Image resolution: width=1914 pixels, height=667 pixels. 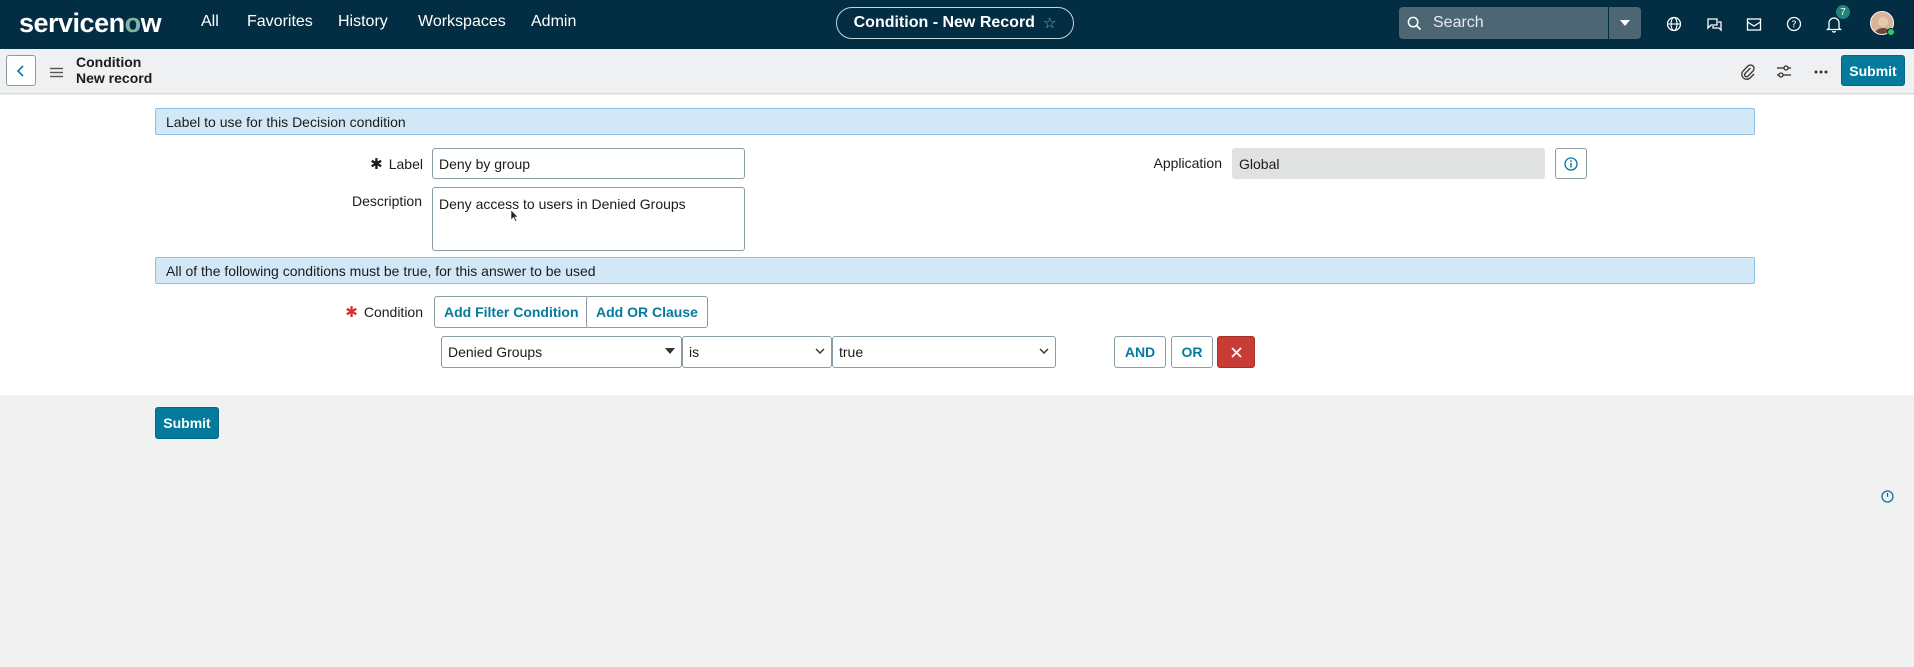 What do you see at coordinates (851, 352) in the screenshot?
I see `filter-value-text: true` at bounding box center [851, 352].